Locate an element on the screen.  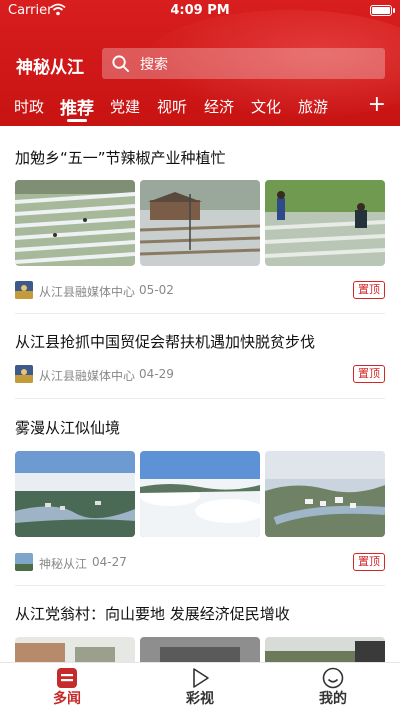
news-date: 04-27 is located at coordinates (109, 562).